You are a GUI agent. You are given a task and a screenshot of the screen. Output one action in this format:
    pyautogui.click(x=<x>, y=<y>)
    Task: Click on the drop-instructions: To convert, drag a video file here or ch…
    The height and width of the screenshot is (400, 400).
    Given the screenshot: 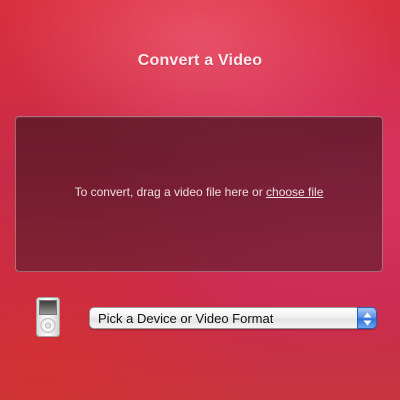 What is the action you would take?
    pyautogui.click(x=199, y=192)
    